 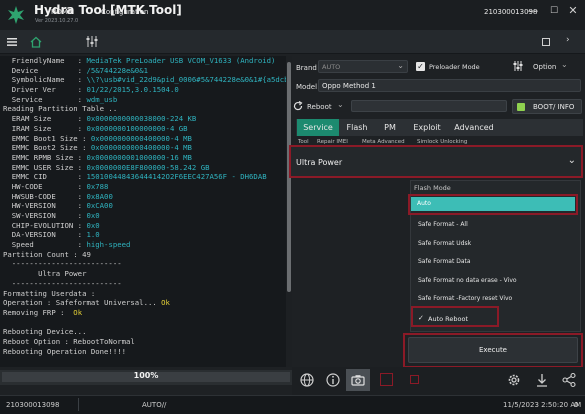 I want to click on console-text: Rebooting Operation Done!!!!, so click(x=65, y=351).